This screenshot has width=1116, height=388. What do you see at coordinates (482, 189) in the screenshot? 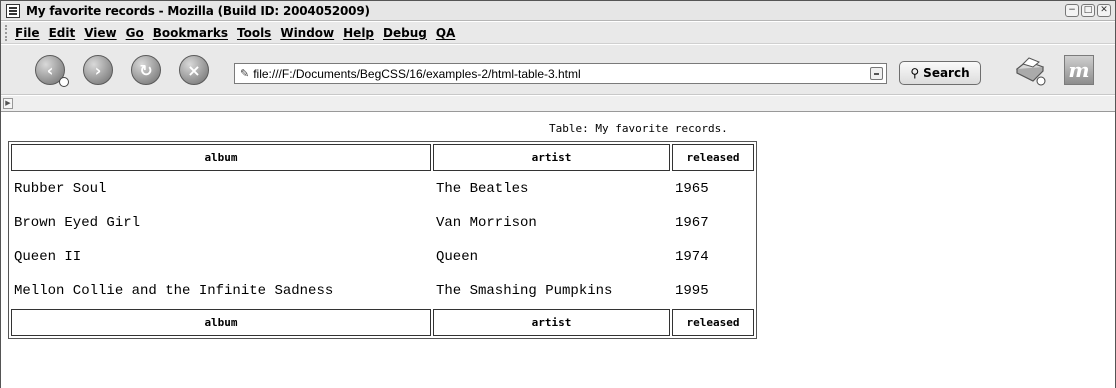
I see `cell-artist: The Beatles` at bounding box center [482, 189].